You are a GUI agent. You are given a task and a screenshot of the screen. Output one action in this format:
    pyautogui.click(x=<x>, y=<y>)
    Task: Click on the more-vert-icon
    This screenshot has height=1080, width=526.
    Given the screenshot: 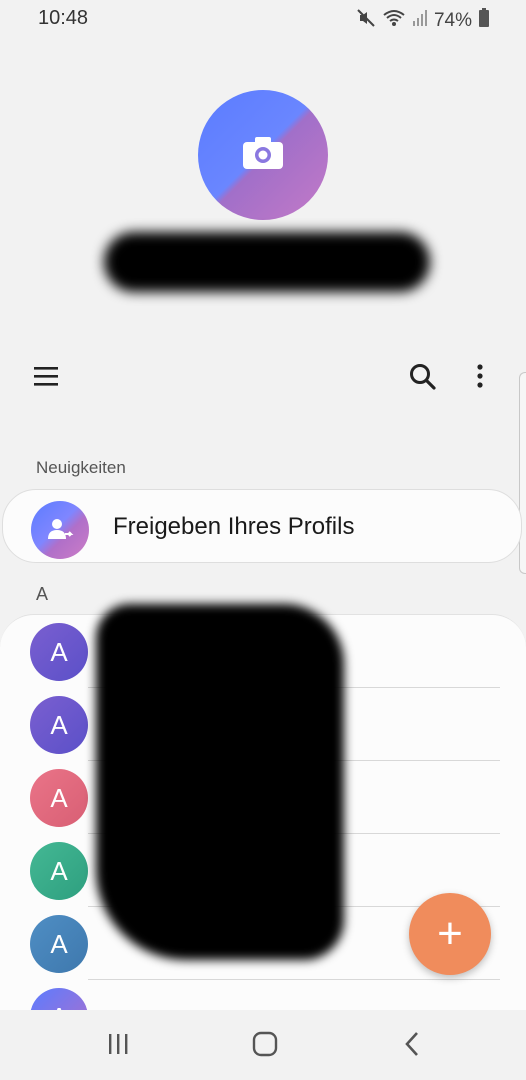 What is the action you would take?
    pyautogui.click(x=480, y=378)
    